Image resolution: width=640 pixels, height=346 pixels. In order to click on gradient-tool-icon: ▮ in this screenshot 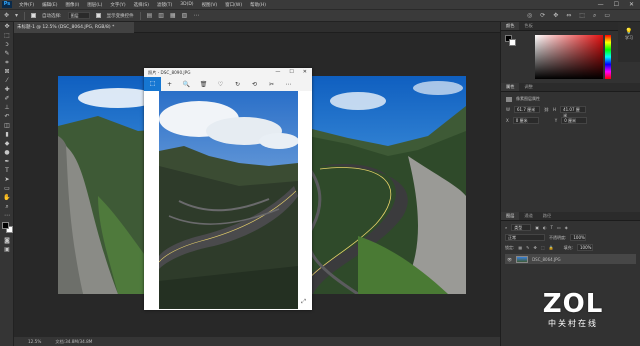, I will do `click(7, 134)`.